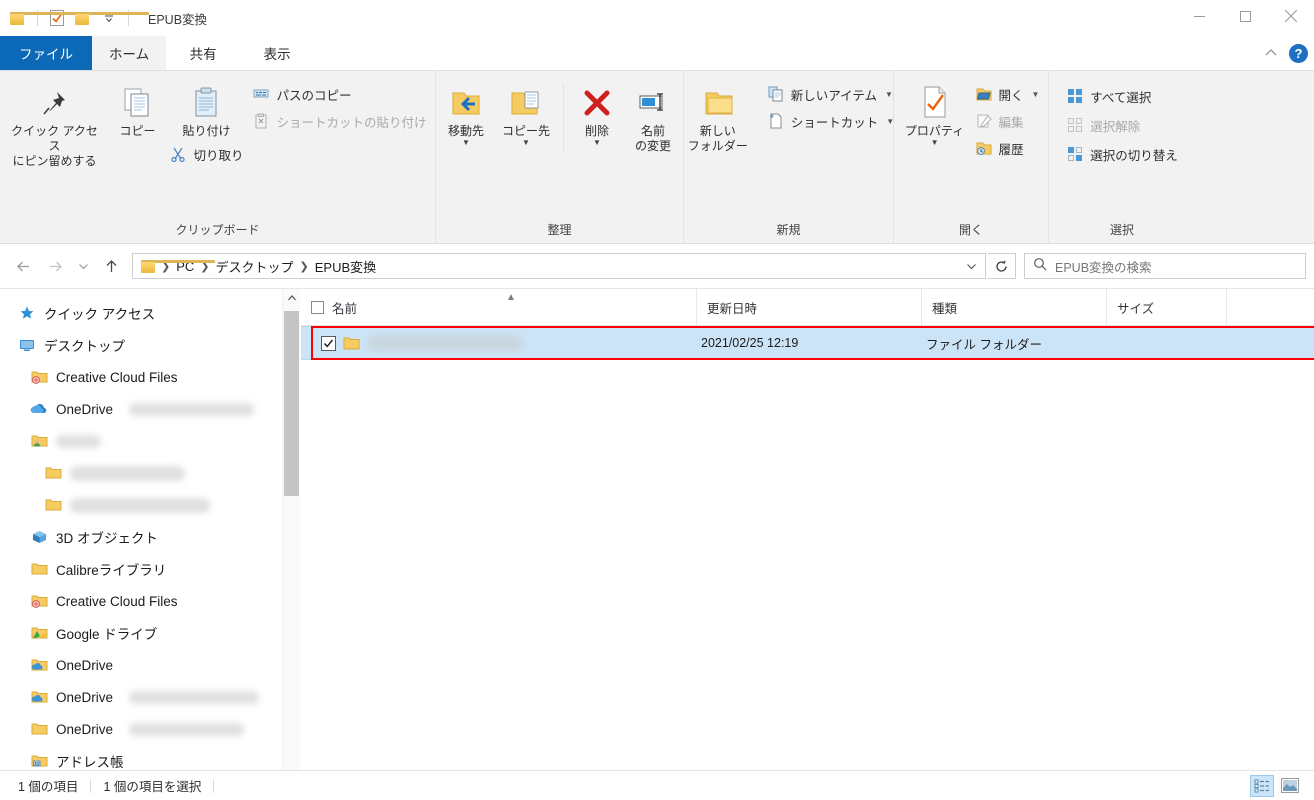 The image size is (1314, 800). I want to click on breadcrumb-current: EPUB変換, so click(345, 266).